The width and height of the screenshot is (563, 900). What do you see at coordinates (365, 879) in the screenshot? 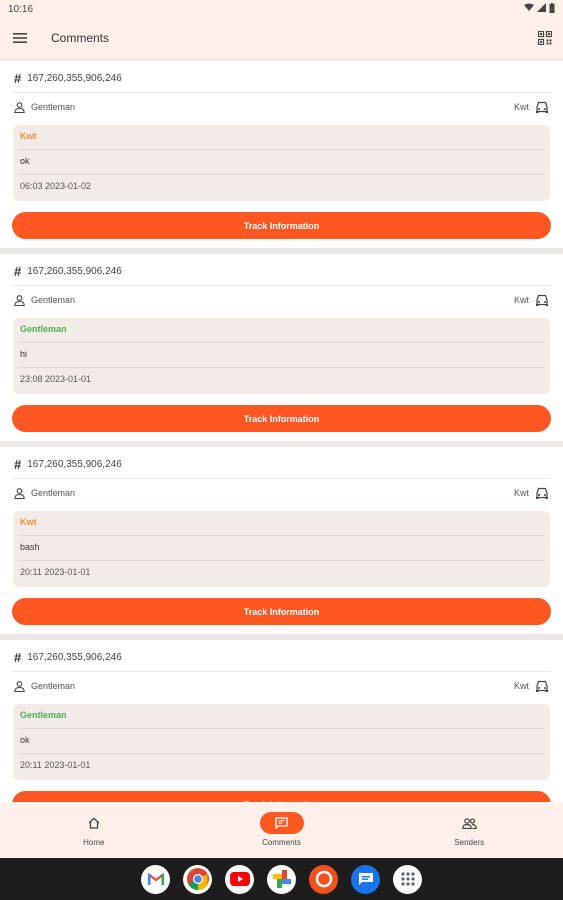
I see `messages-icon` at bounding box center [365, 879].